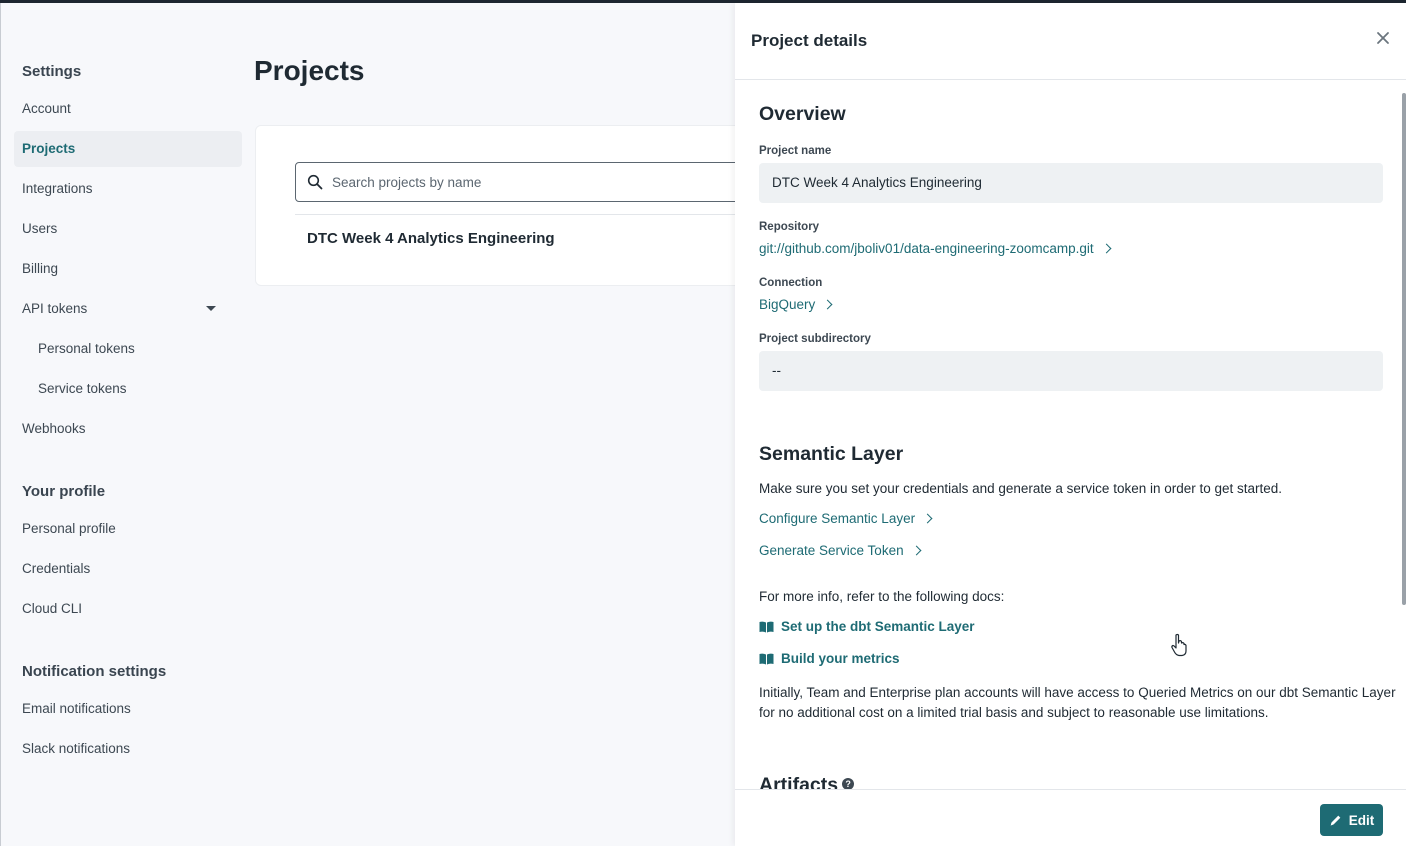  Describe the element at coordinates (94, 671) in the screenshot. I see `notification-heading: Notification settings` at that location.